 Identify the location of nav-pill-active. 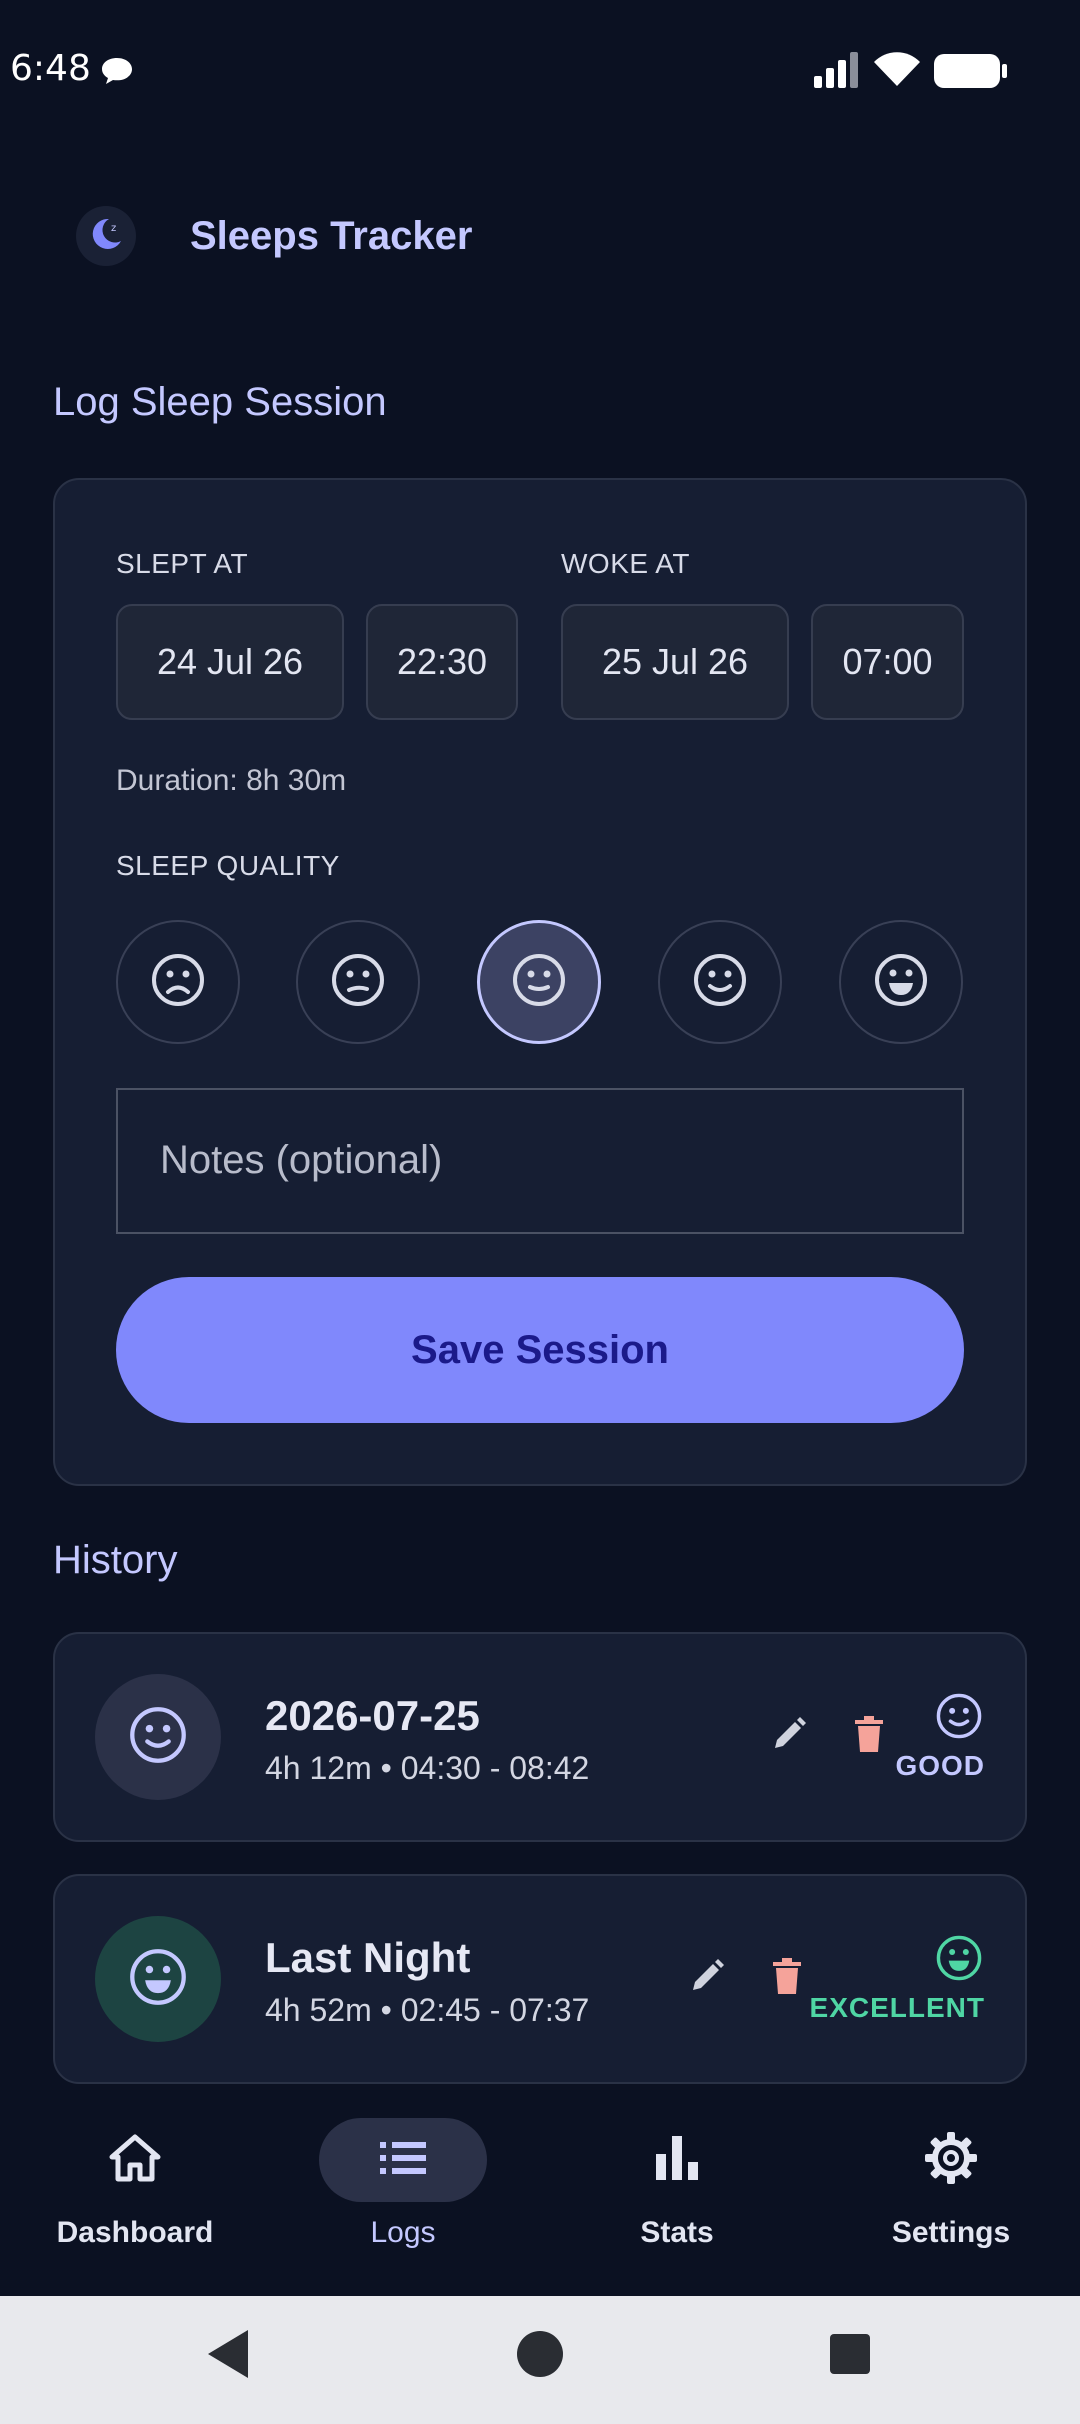
(403, 2160).